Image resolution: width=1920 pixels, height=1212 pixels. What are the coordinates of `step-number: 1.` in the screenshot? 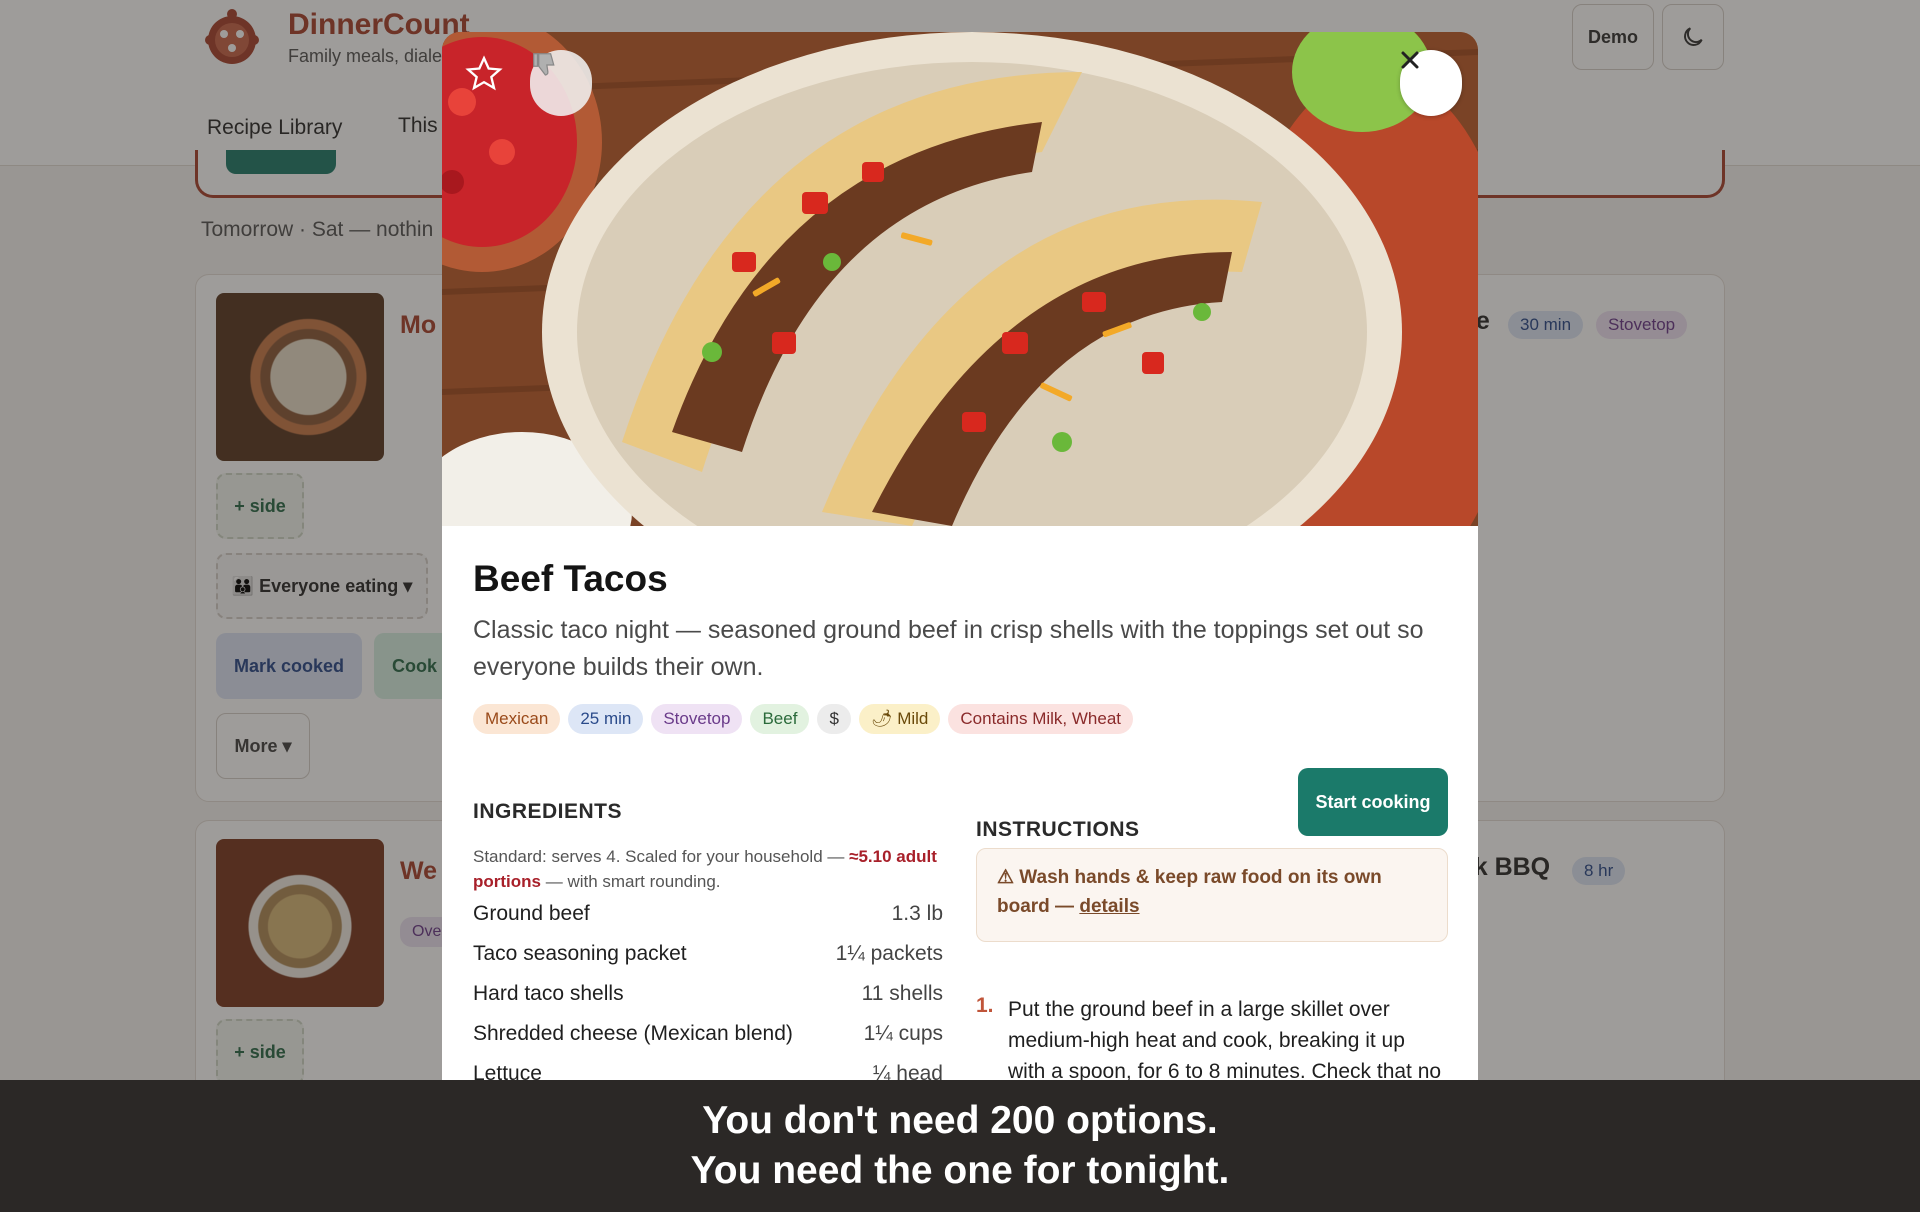 It's located at (985, 1005).